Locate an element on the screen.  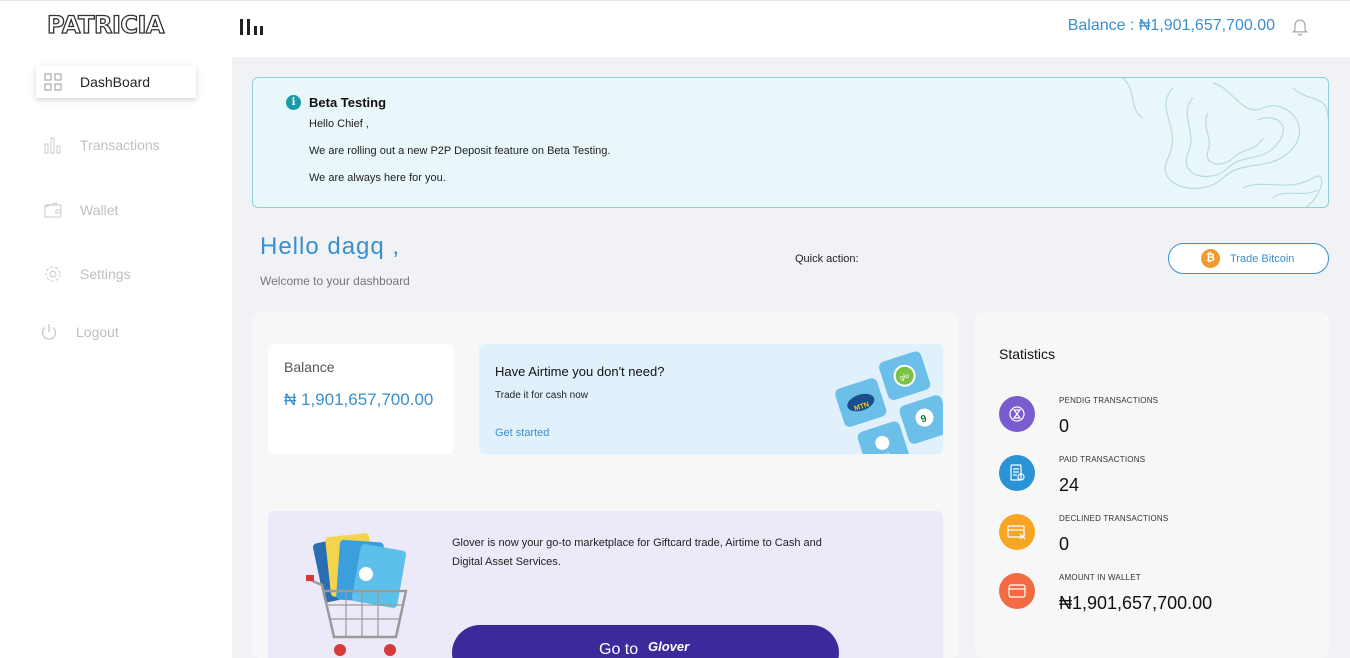
shopping-cart-illustration is located at coordinates (357, 594).